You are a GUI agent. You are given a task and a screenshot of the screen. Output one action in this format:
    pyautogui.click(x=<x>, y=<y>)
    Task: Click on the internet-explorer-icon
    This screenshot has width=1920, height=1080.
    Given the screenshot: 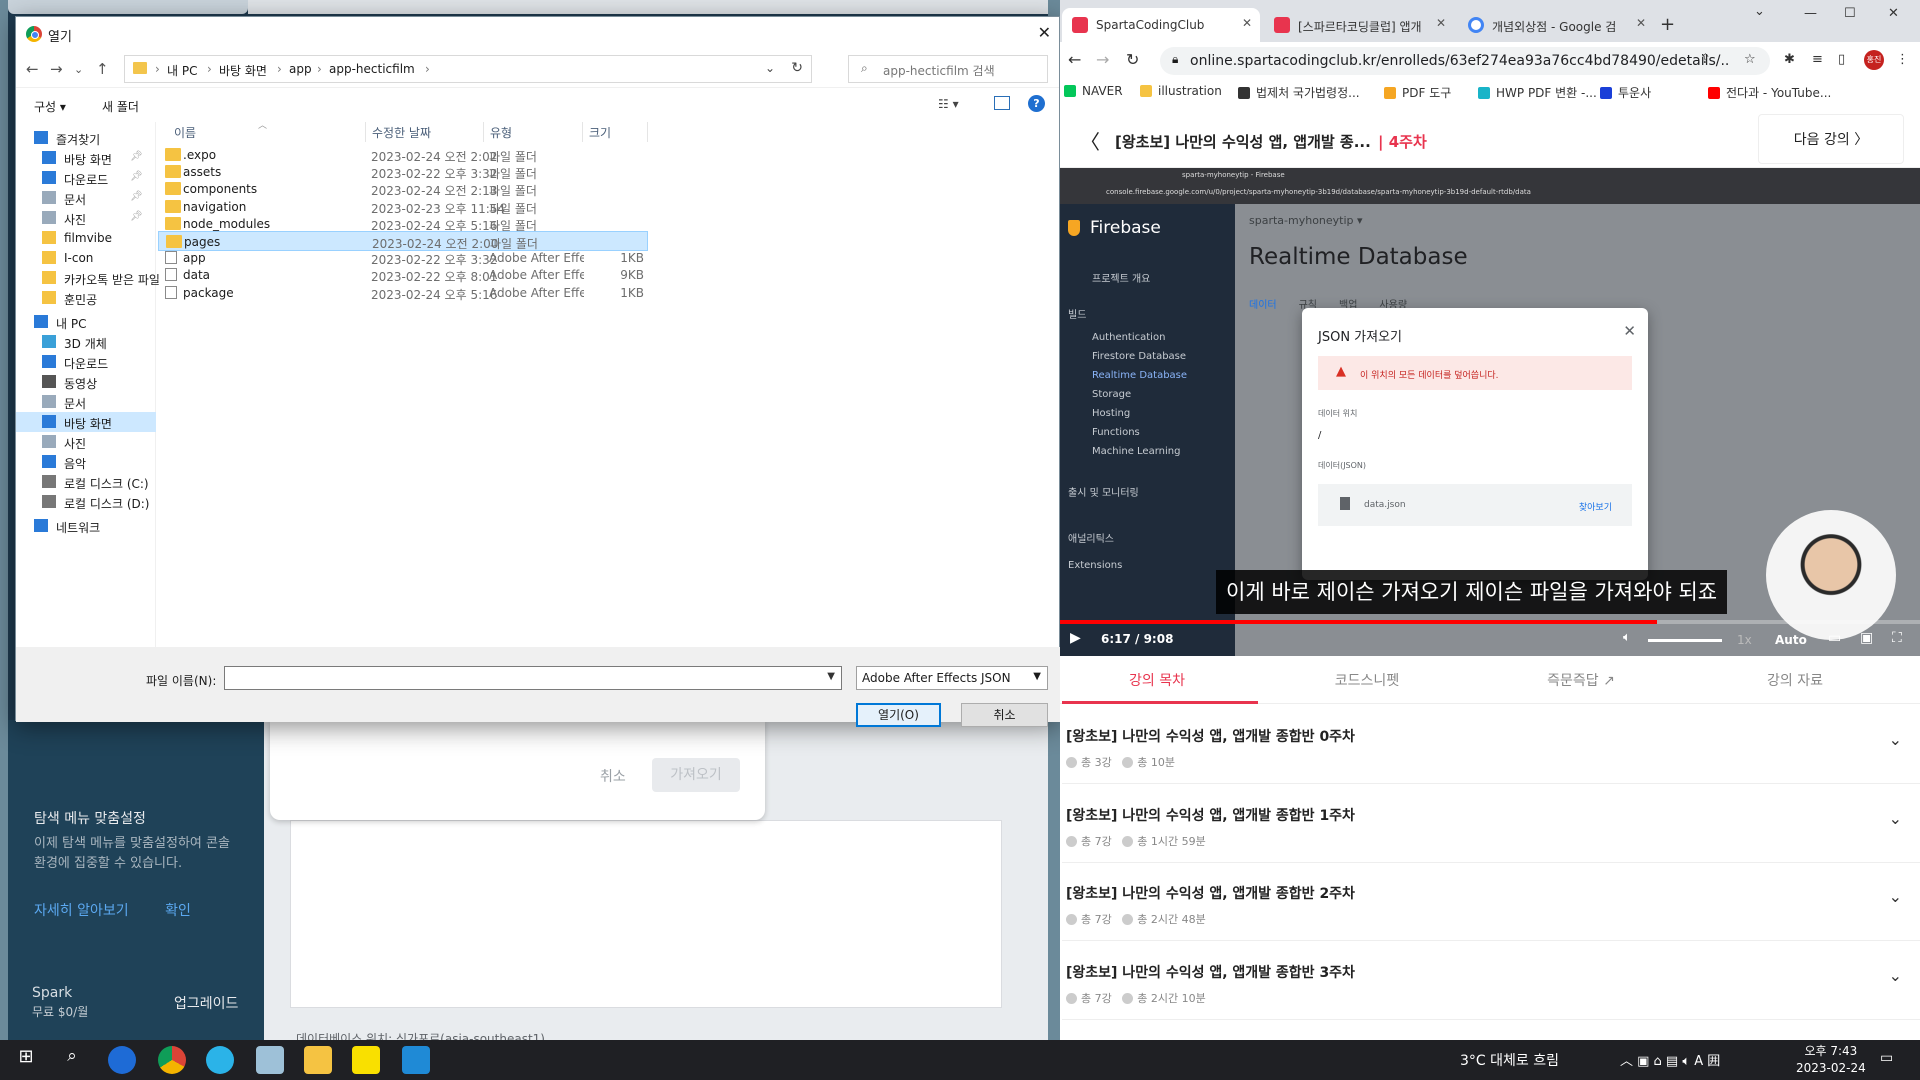 What is the action you would take?
    pyautogui.click(x=122, y=1060)
    